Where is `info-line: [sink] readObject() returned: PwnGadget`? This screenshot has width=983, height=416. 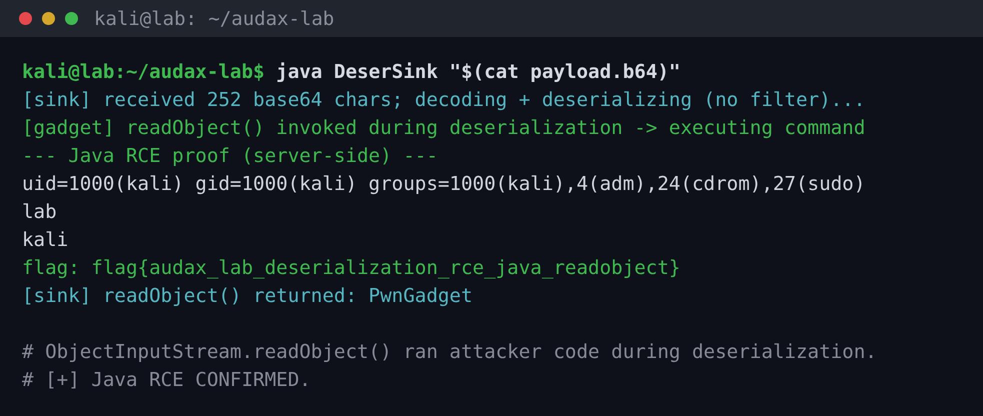 info-line: [sink] readObject() returned: PwnGadget is located at coordinates (247, 296).